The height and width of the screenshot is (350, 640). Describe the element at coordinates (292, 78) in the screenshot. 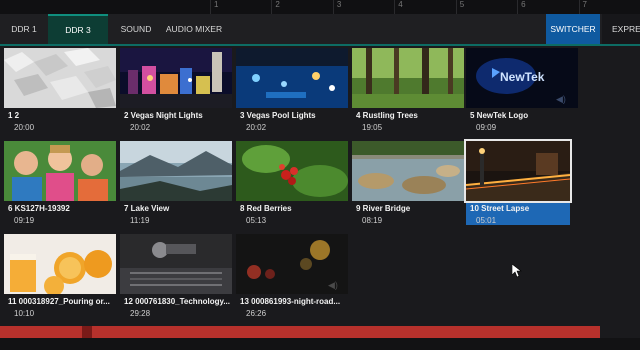

I see `clip-thumbnail-vegas-pool` at that location.